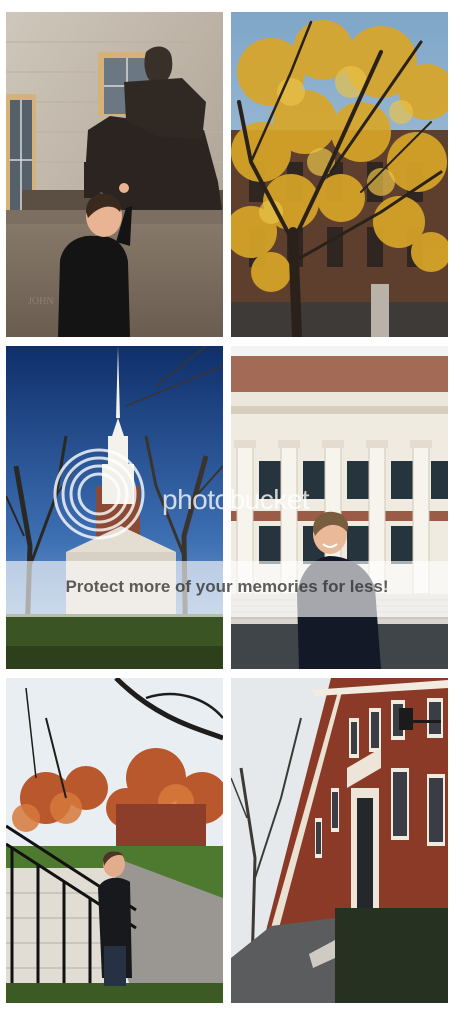 This screenshot has height=1024, width=455. I want to click on watermark-brand: photobucket, so click(236, 499).